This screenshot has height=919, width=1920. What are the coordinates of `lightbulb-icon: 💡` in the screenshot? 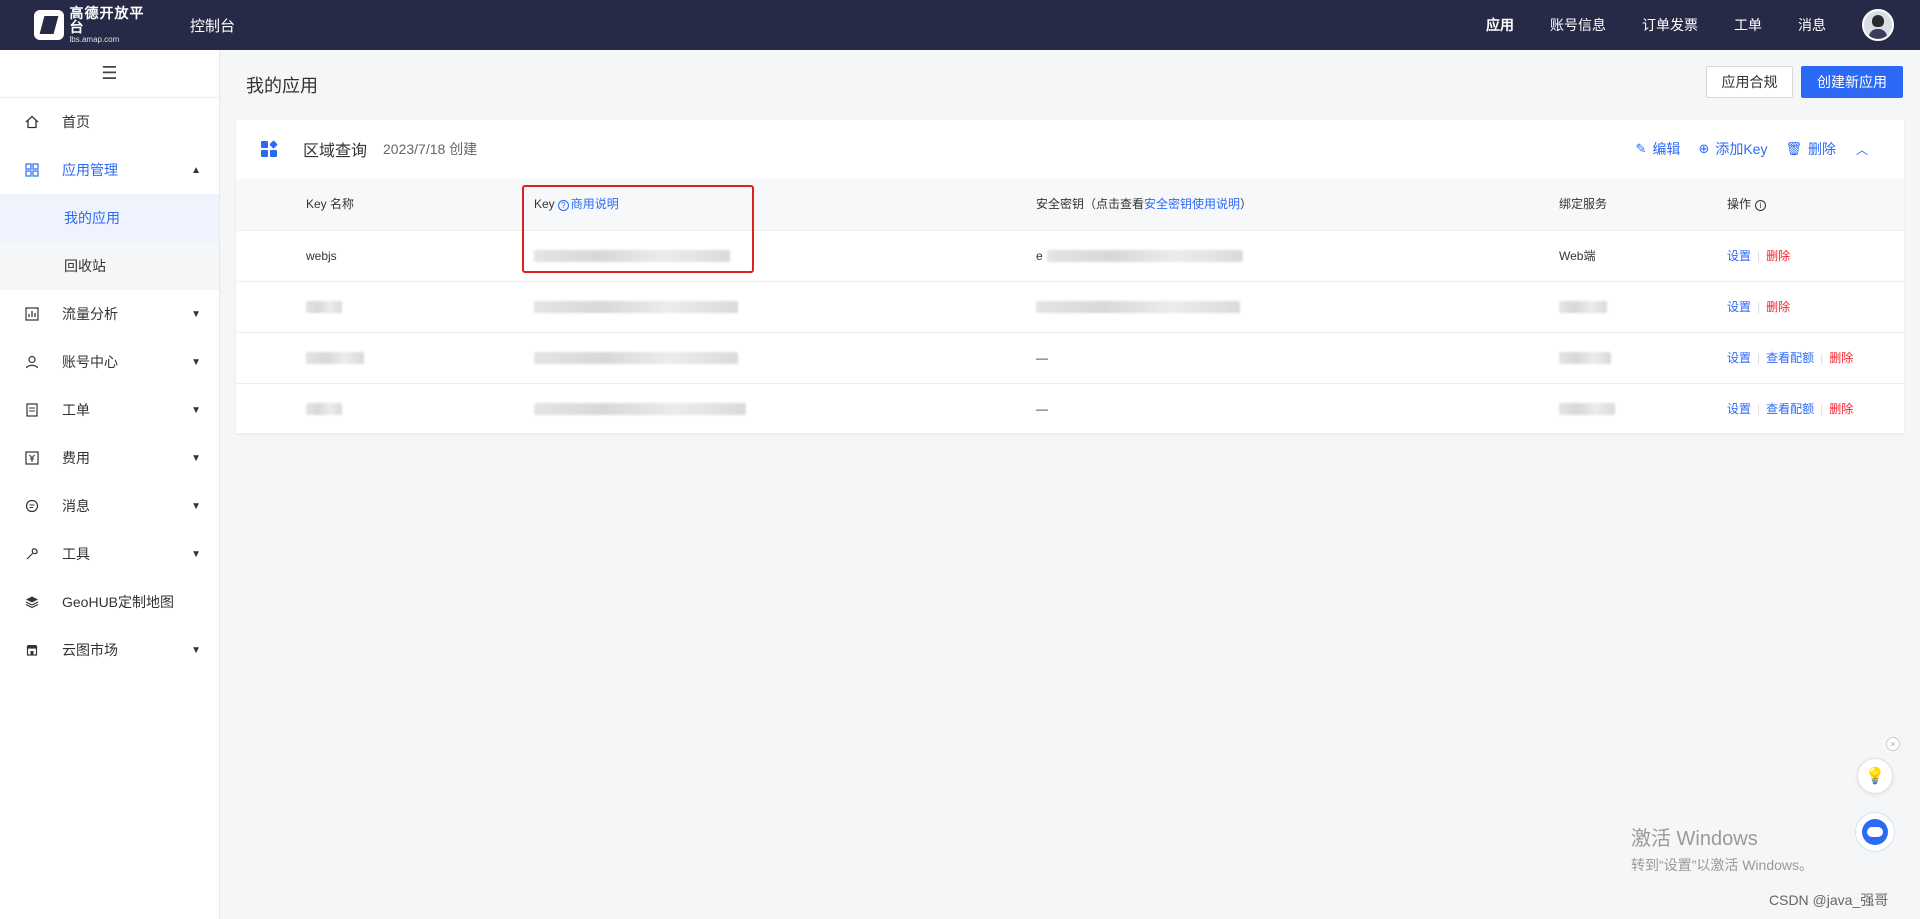 It's located at (1875, 776).